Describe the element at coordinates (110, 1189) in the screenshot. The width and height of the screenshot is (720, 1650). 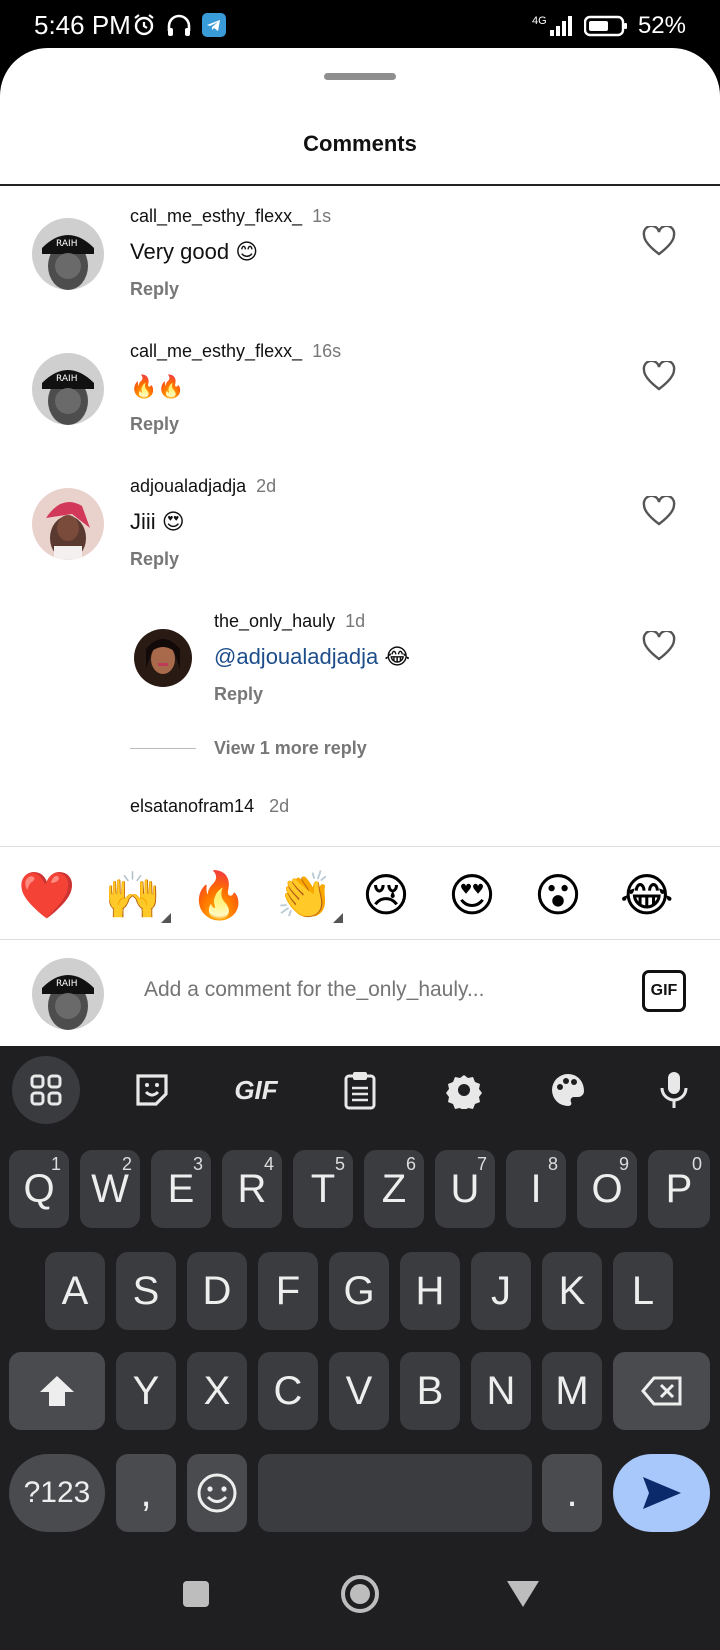
I see `key-w: W2` at that location.